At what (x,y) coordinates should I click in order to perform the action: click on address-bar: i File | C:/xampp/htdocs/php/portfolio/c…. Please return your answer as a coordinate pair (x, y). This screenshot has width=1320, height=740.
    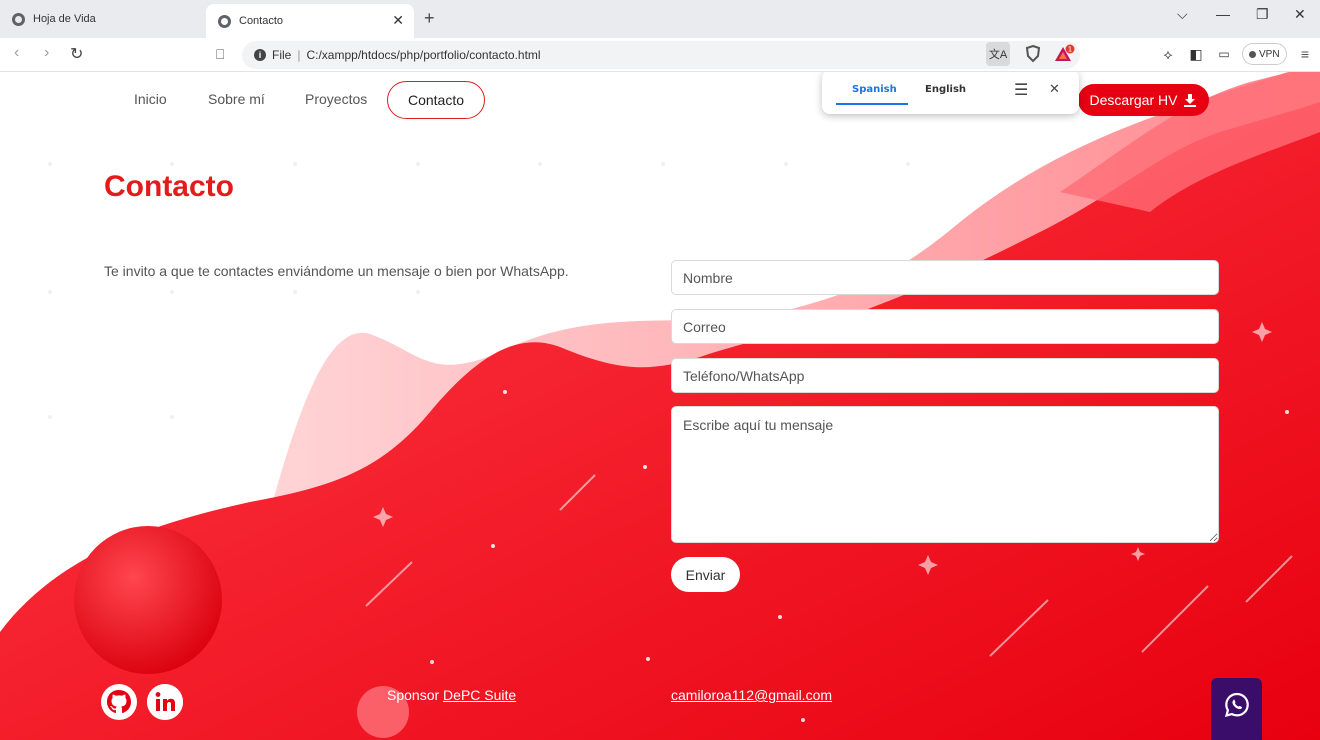
    Looking at the image, I should click on (661, 55).